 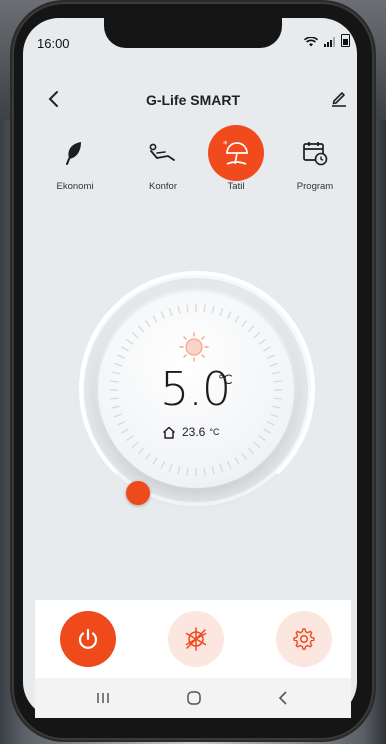 I want to click on recent-apps-button, so click(x=103, y=698).